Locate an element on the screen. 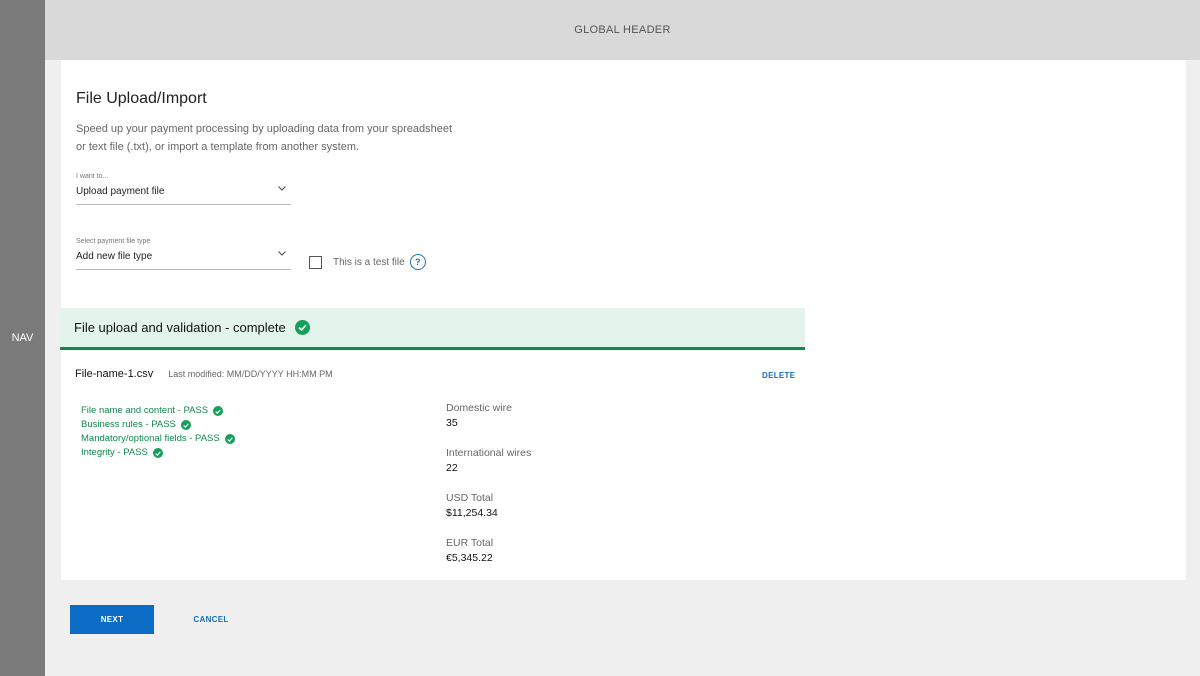 Image resolution: width=1200 pixels, height=676 pixels. test-file-row: This is a test file ? is located at coordinates (367, 262).